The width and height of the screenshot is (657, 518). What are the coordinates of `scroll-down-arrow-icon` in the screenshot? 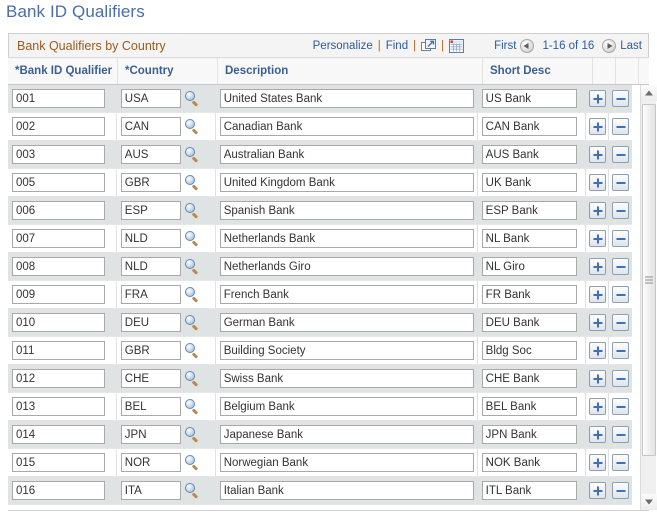 It's located at (649, 502).